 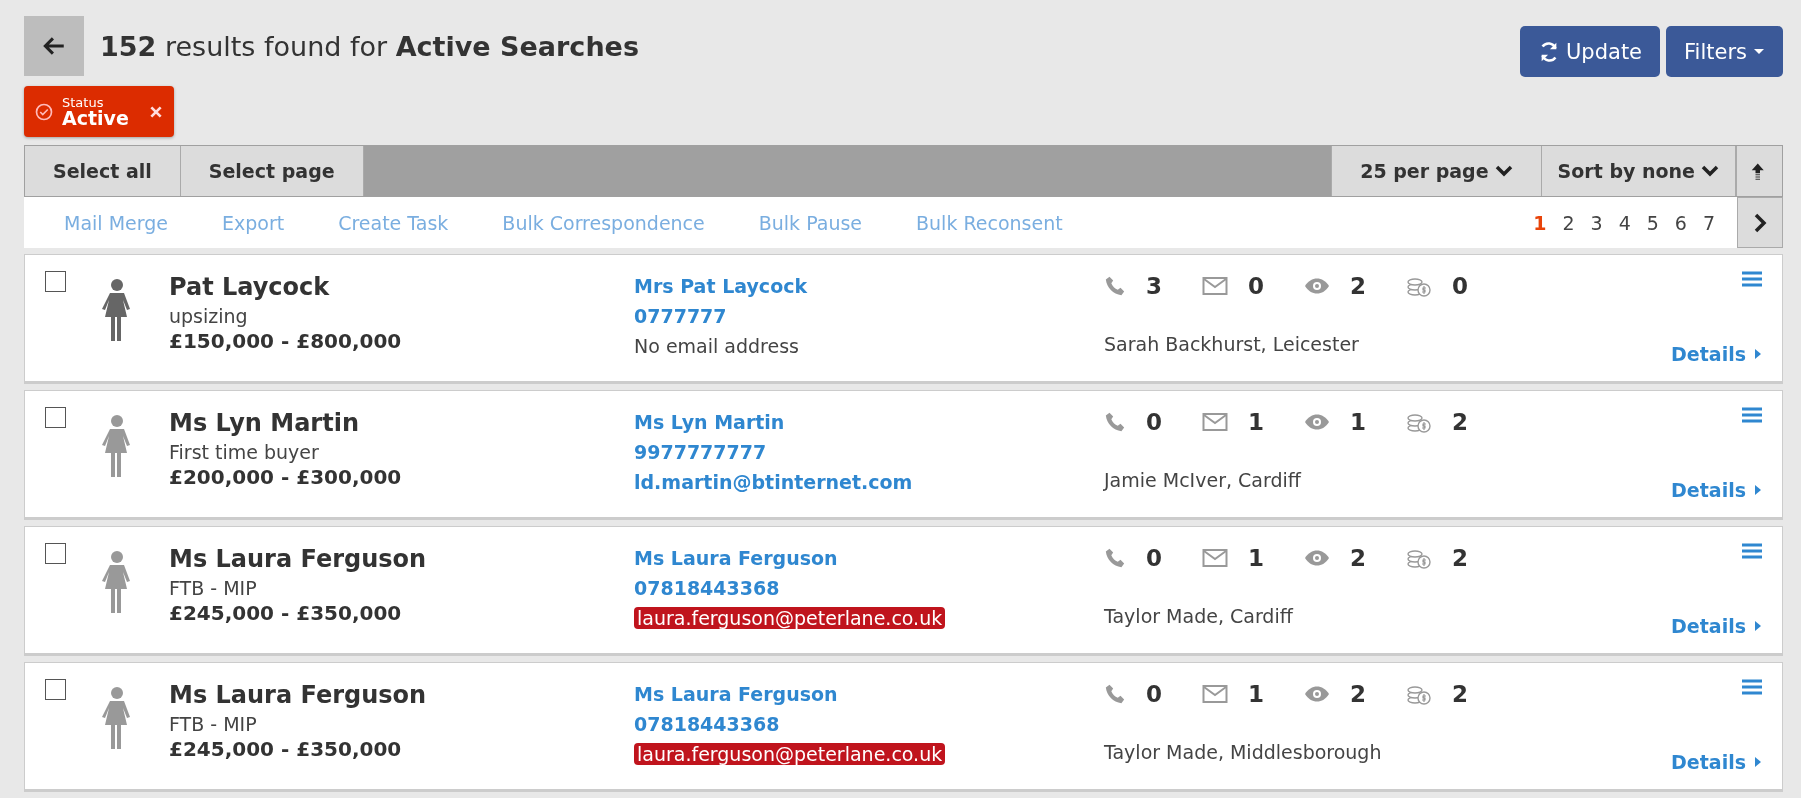 I want to click on bulk-action-link: Bulk Pause, so click(x=810, y=222).